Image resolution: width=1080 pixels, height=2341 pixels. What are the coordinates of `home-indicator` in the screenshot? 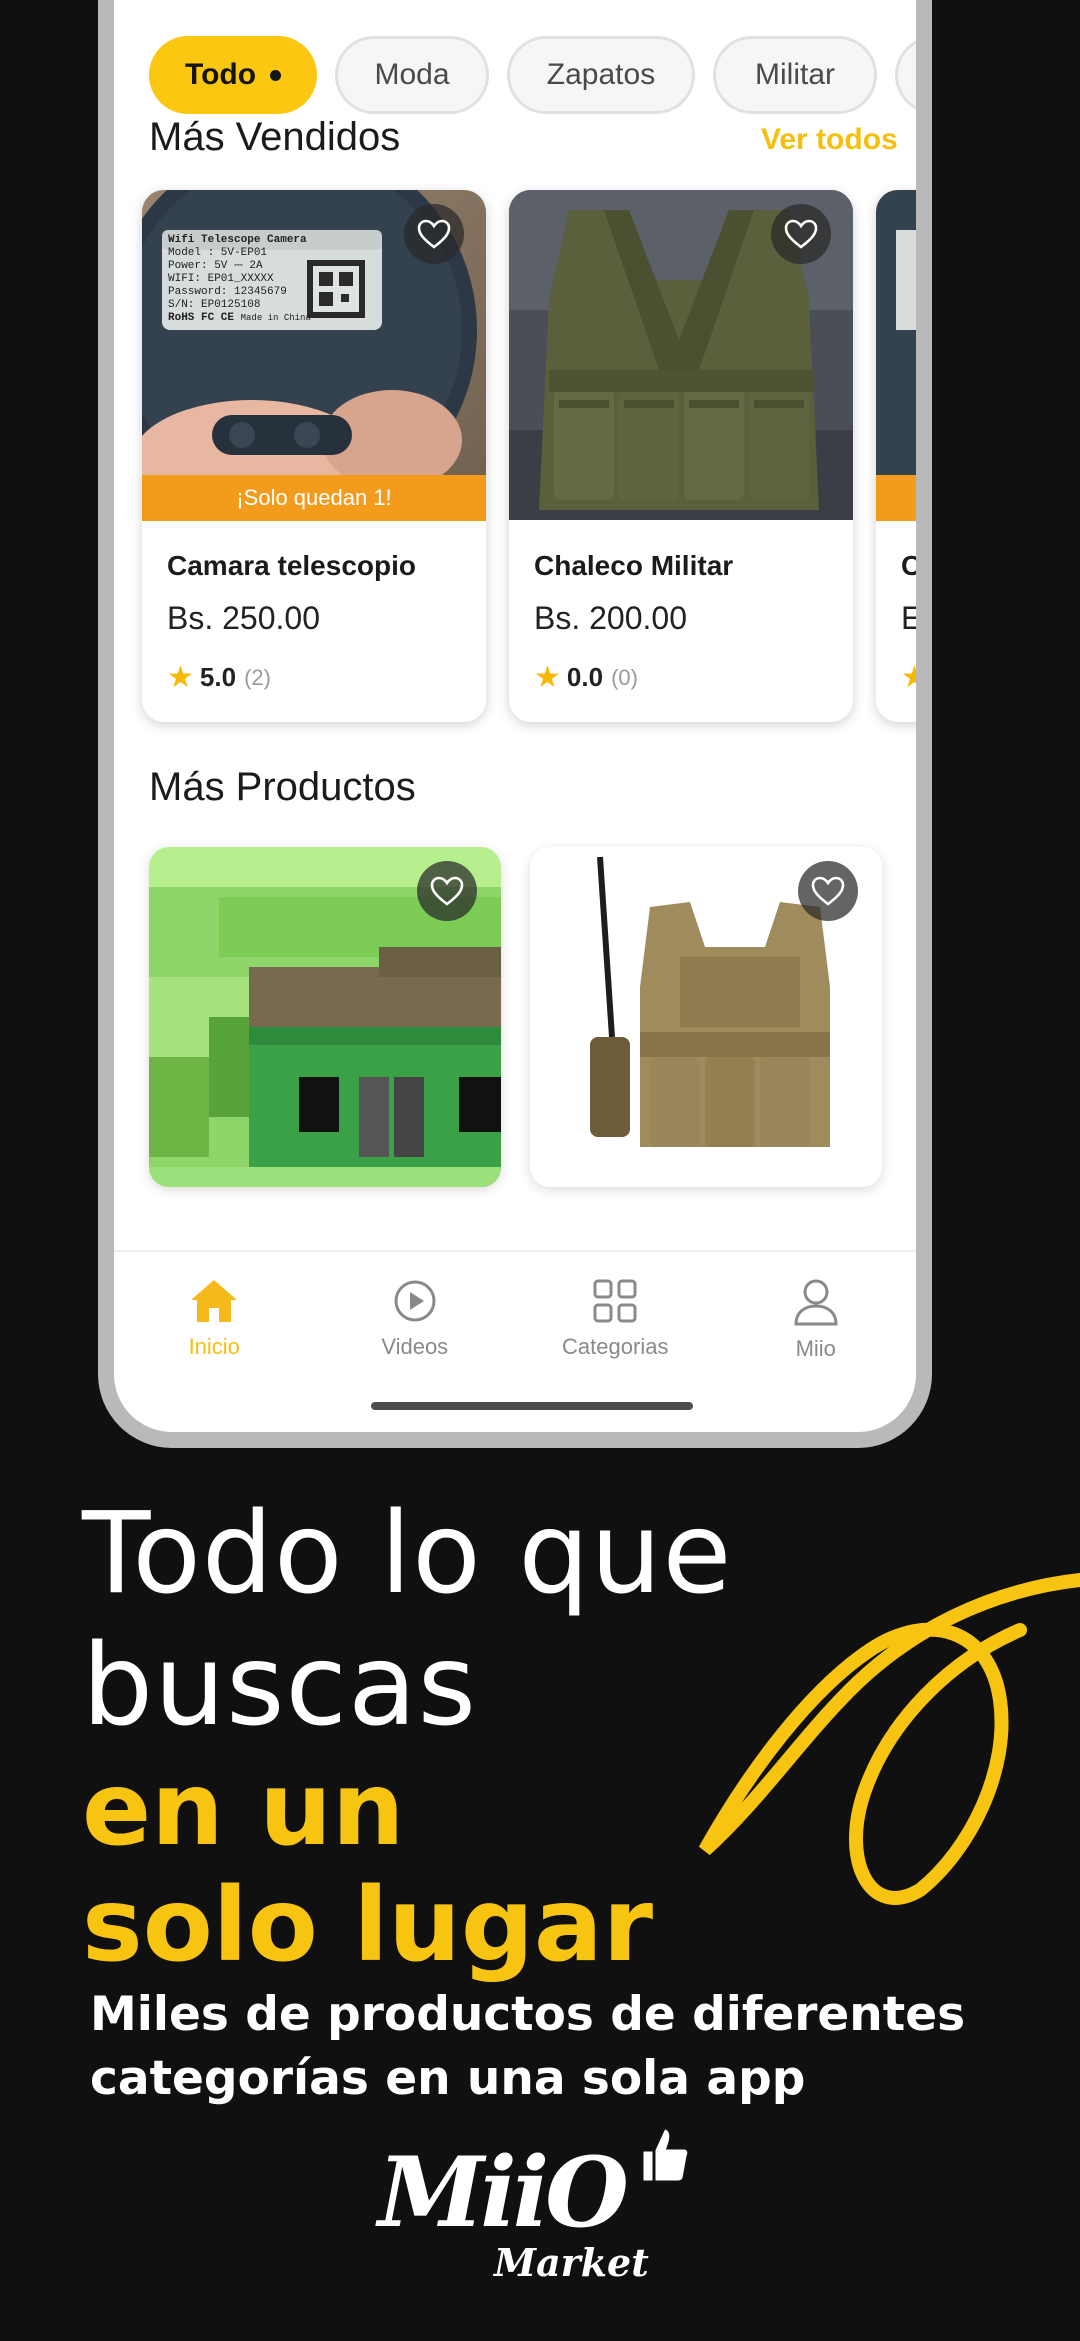 It's located at (532, 1406).